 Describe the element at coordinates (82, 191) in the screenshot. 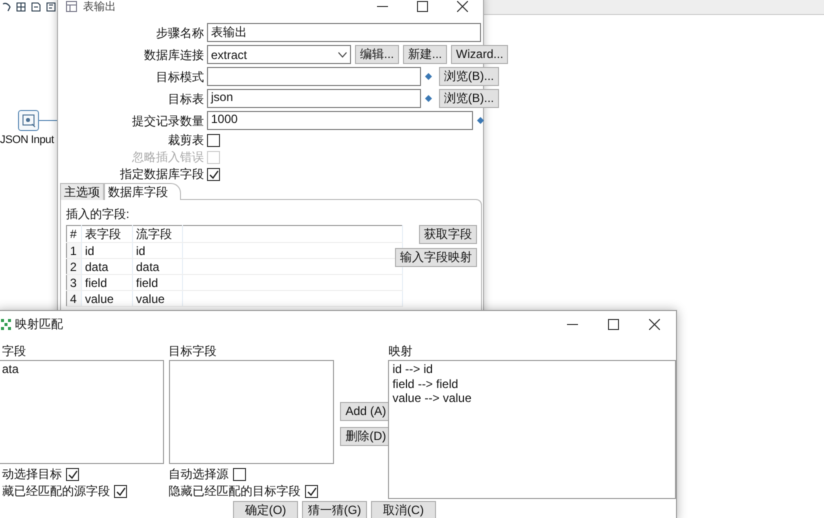

I see `tab: 主选项` at that location.